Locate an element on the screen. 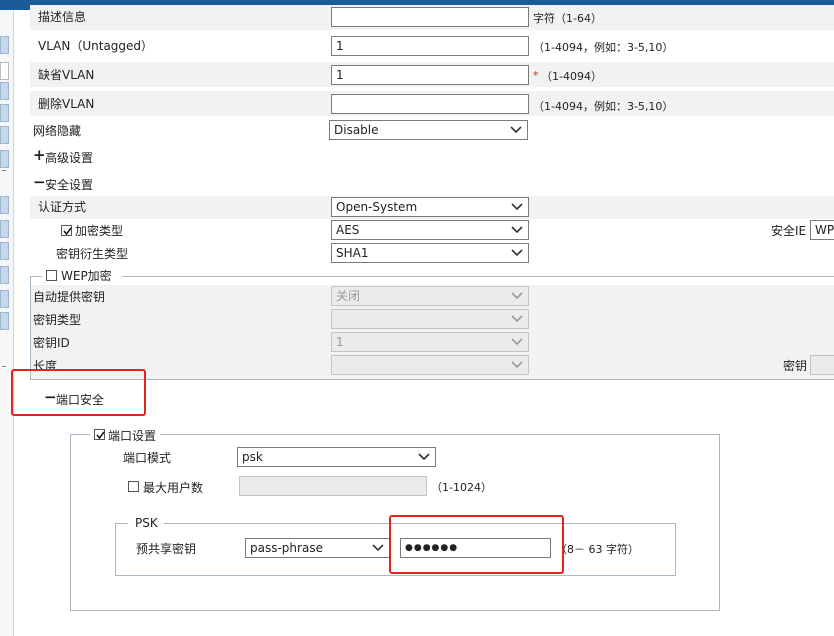  auth-method-value: Open-System is located at coordinates (377, 207).